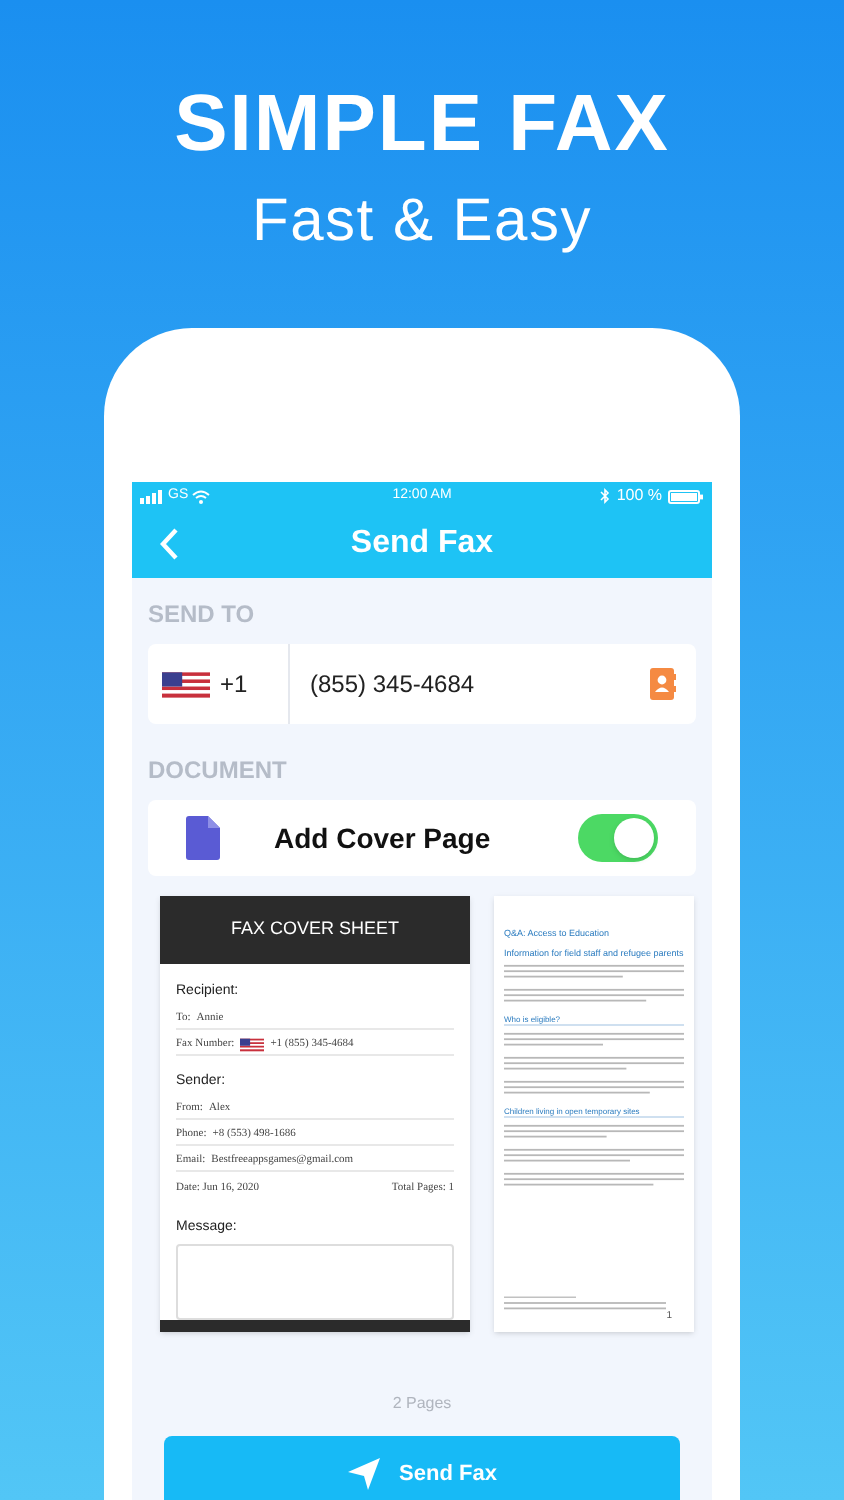 The width and height of the screenshot is (844, 1500). Describe the element at coordinates (639, 496) in the screenshot. I see `battery-percent: 100 %` at that location.